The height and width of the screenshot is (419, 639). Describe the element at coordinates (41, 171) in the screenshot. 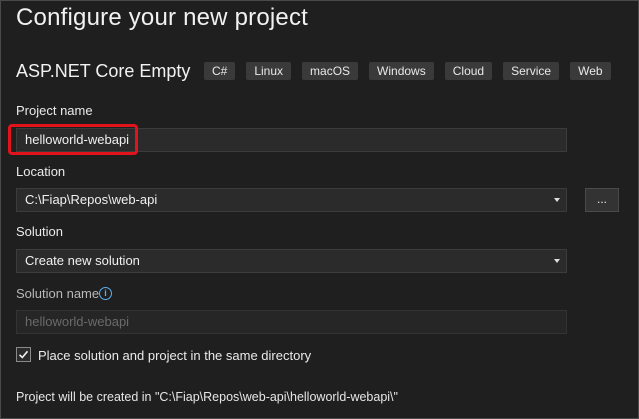

I see `location-label: Location` at that location.